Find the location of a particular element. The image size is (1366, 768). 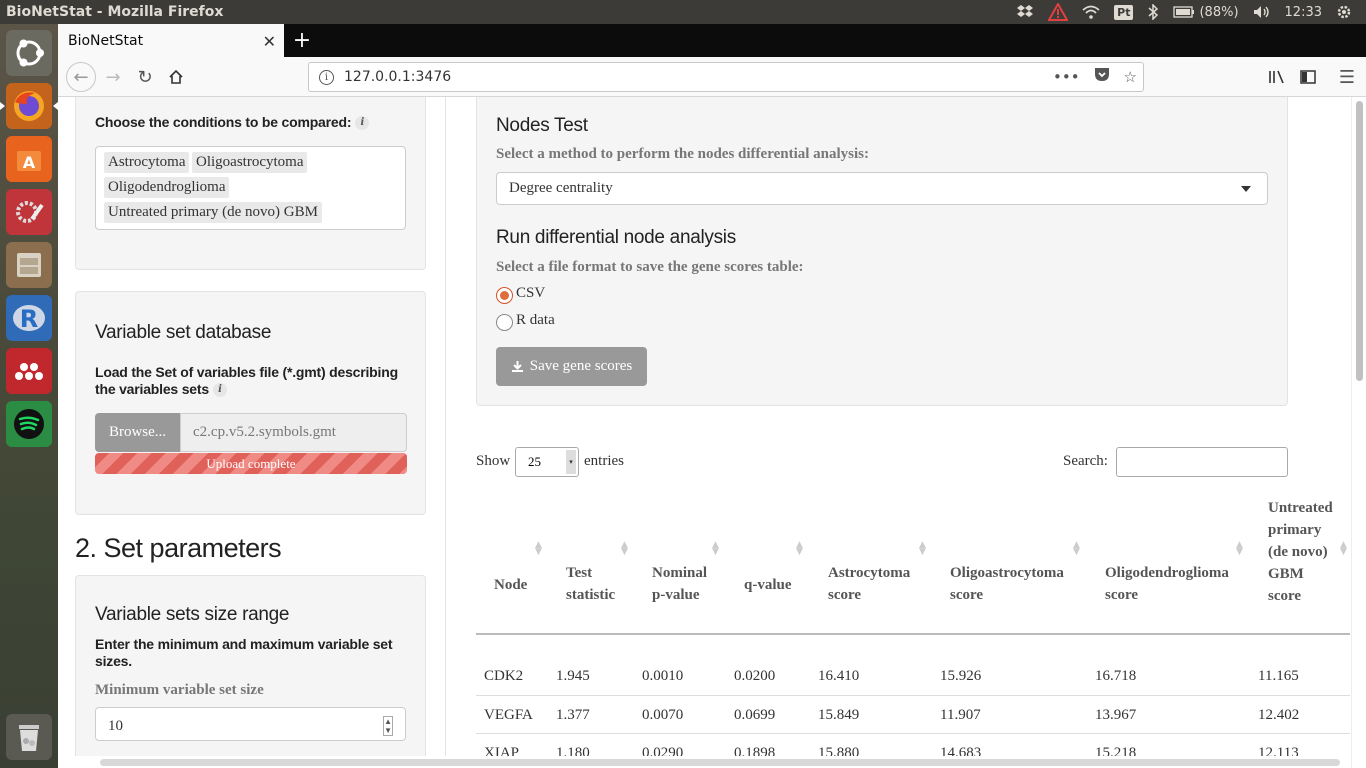

entries-value: 25 is located at coordinates (534, 461).